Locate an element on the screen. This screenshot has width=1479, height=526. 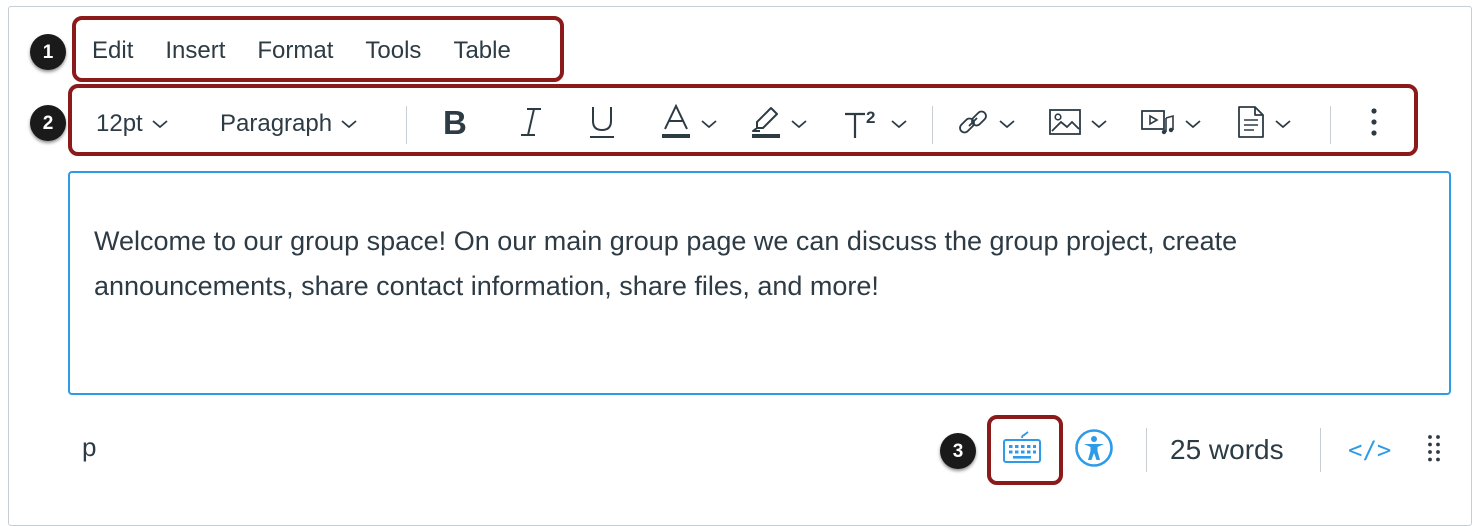
document-button is located at coordinates (1264, 124).